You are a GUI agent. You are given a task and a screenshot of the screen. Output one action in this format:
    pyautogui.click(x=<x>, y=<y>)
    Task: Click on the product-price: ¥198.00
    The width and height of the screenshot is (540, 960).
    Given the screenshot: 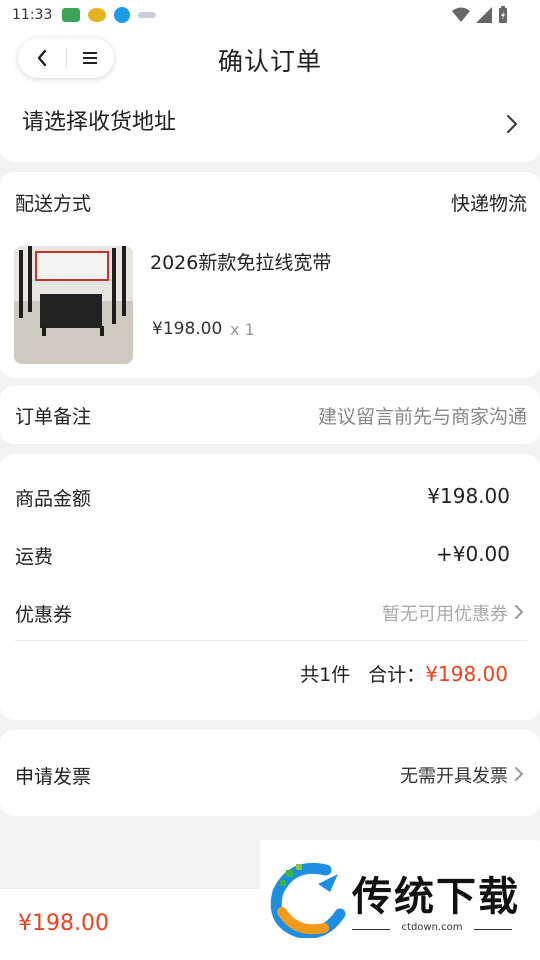 What is the action you would take?
    pyautogui.click(x=187, y=329)
    